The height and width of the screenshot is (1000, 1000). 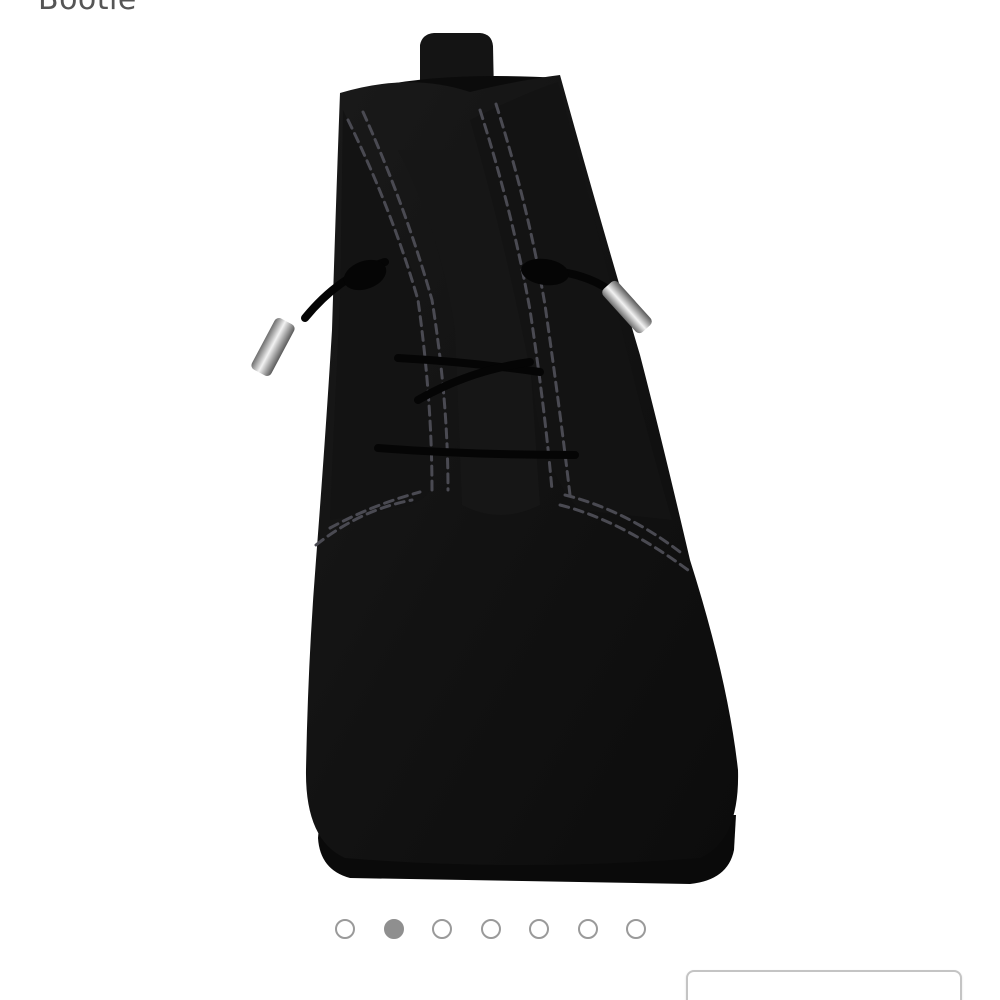 I want to click on image-carousel-dots, so click(x=490, y=929).